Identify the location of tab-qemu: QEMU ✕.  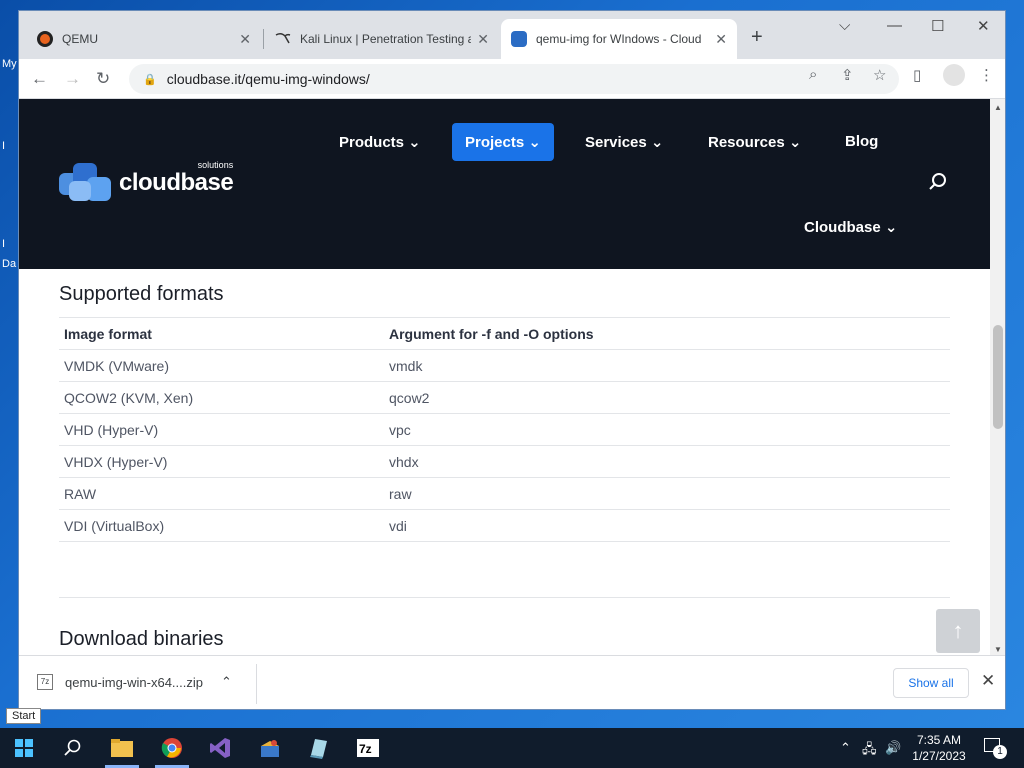
(144, 39).